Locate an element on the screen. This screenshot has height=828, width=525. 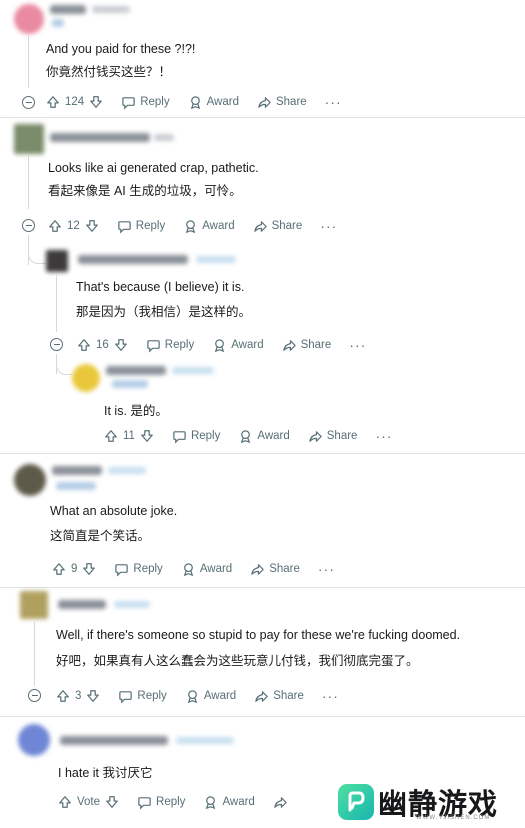
vote-controls: 12 is located at coordinates (73, 226).